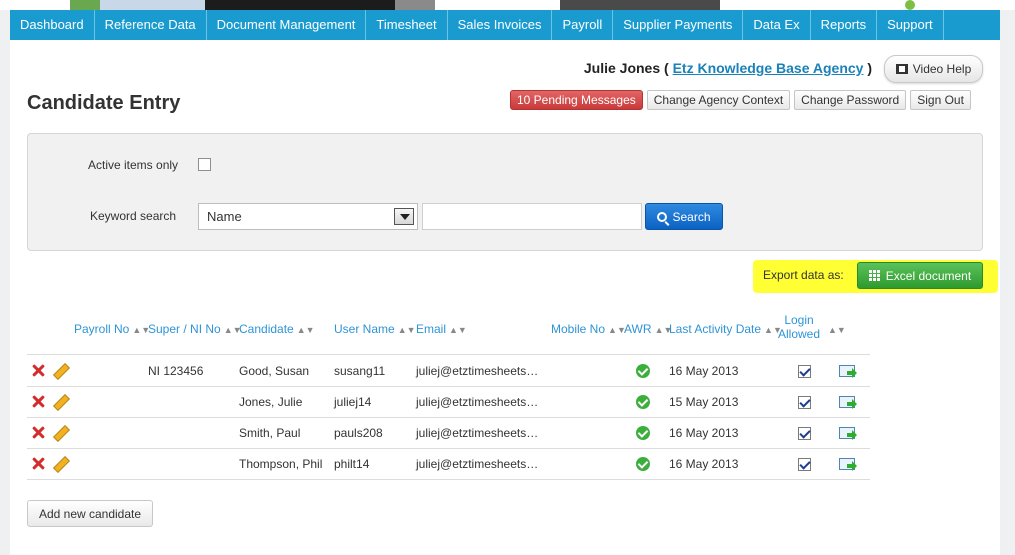  Describe the element at coordinates (704, 402) in the screenshot. I see `cell-last-activity: 15 May 2013` at that location.